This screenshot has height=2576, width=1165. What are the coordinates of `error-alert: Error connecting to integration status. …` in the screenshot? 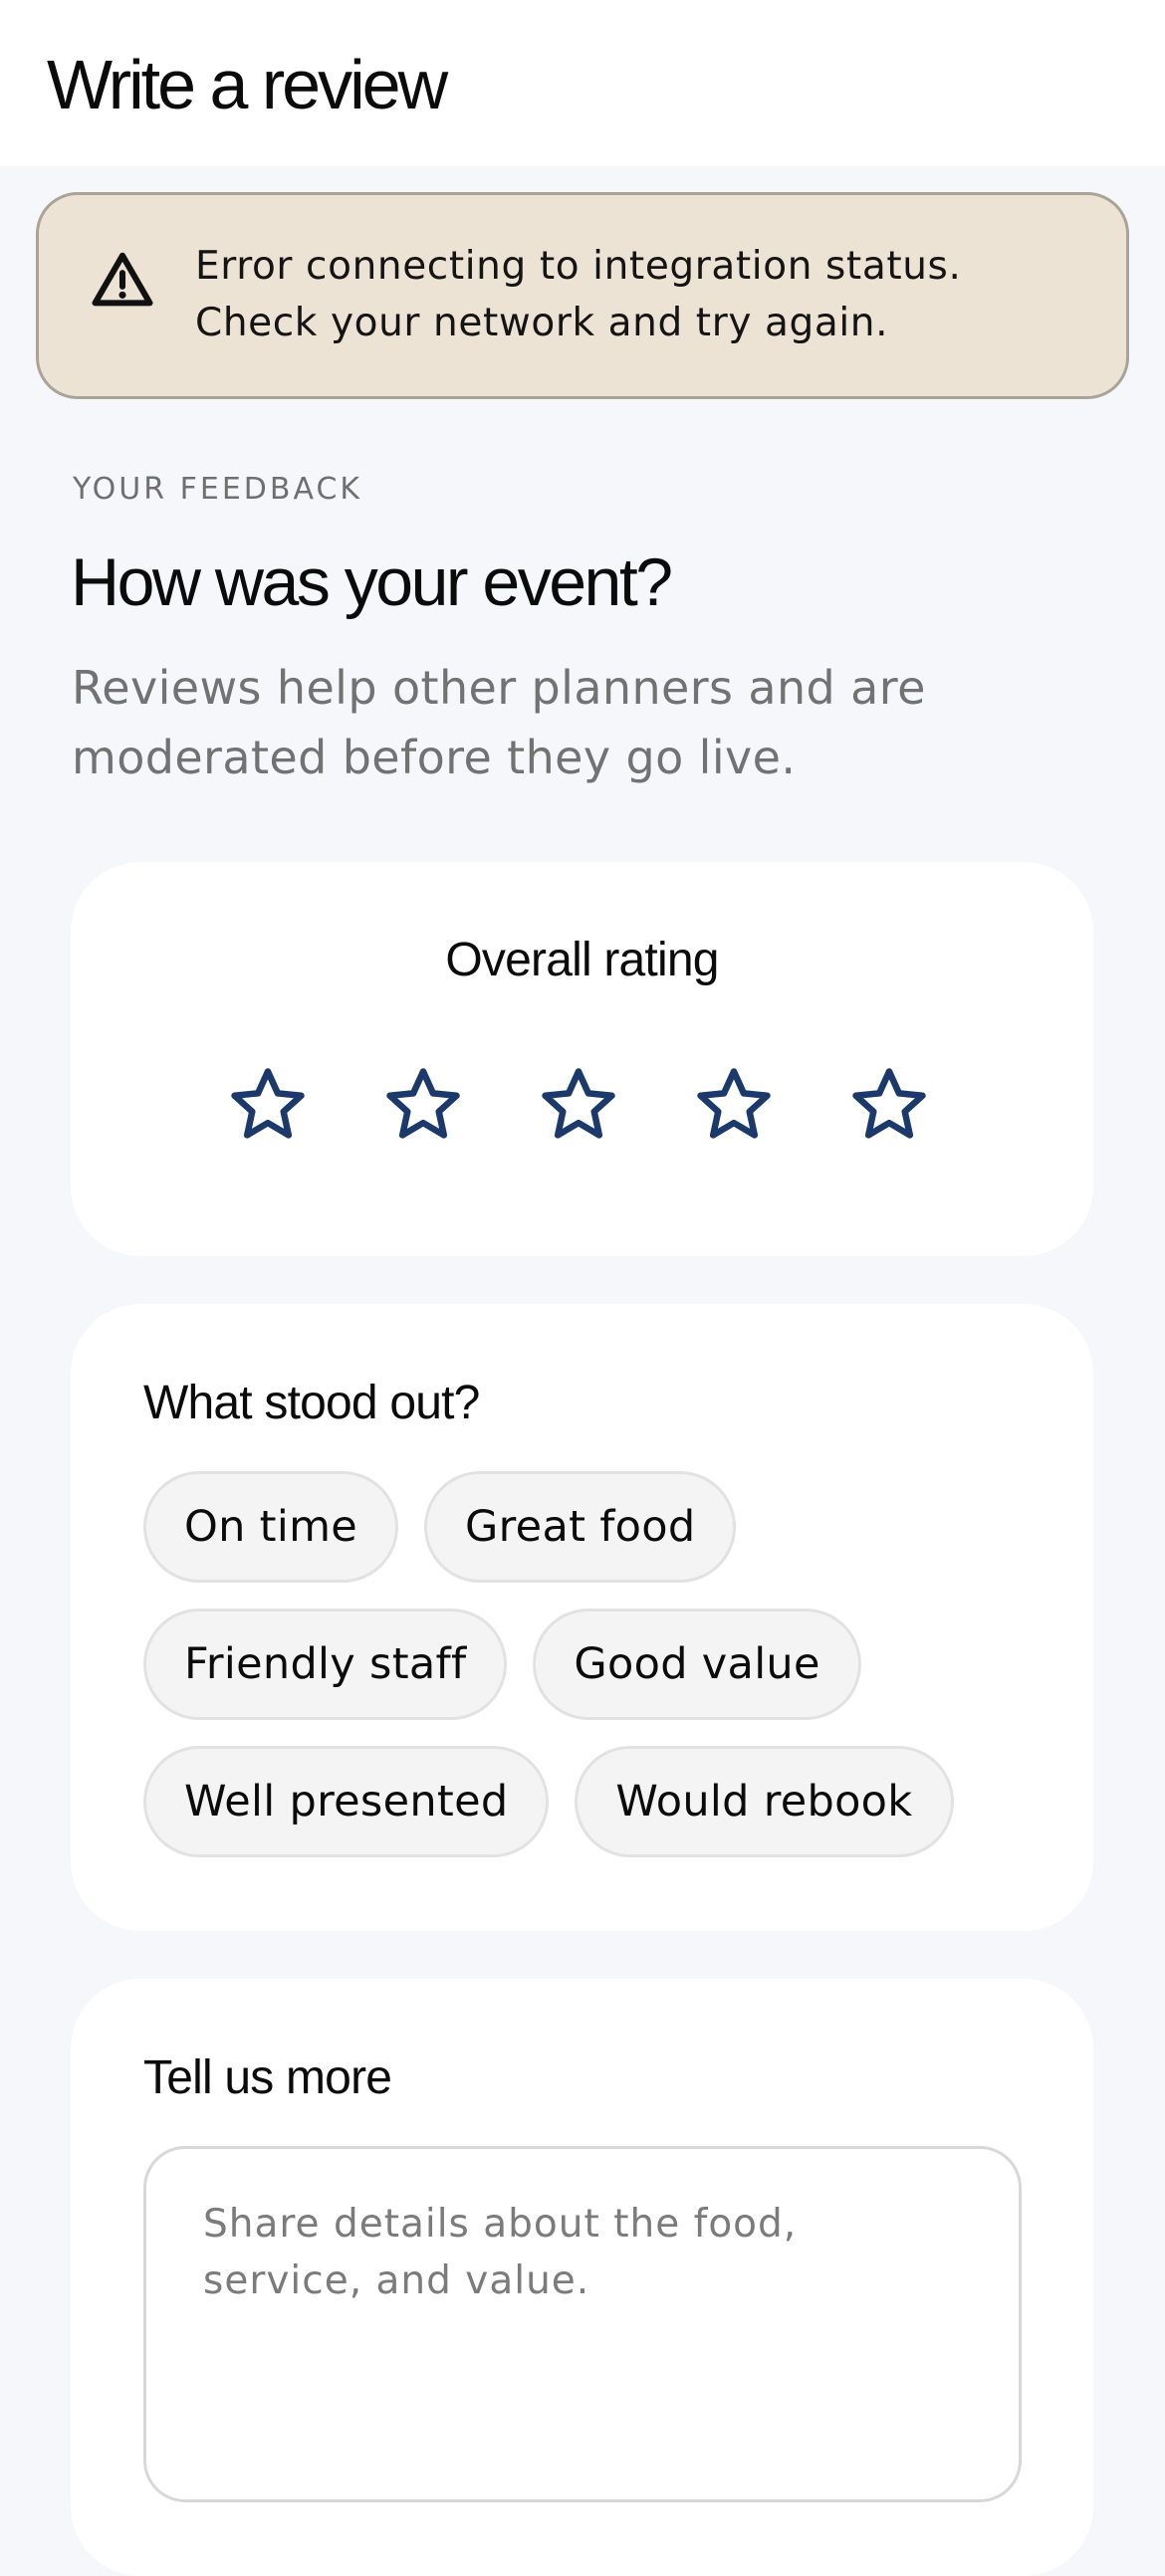 It's located at (582, 295).